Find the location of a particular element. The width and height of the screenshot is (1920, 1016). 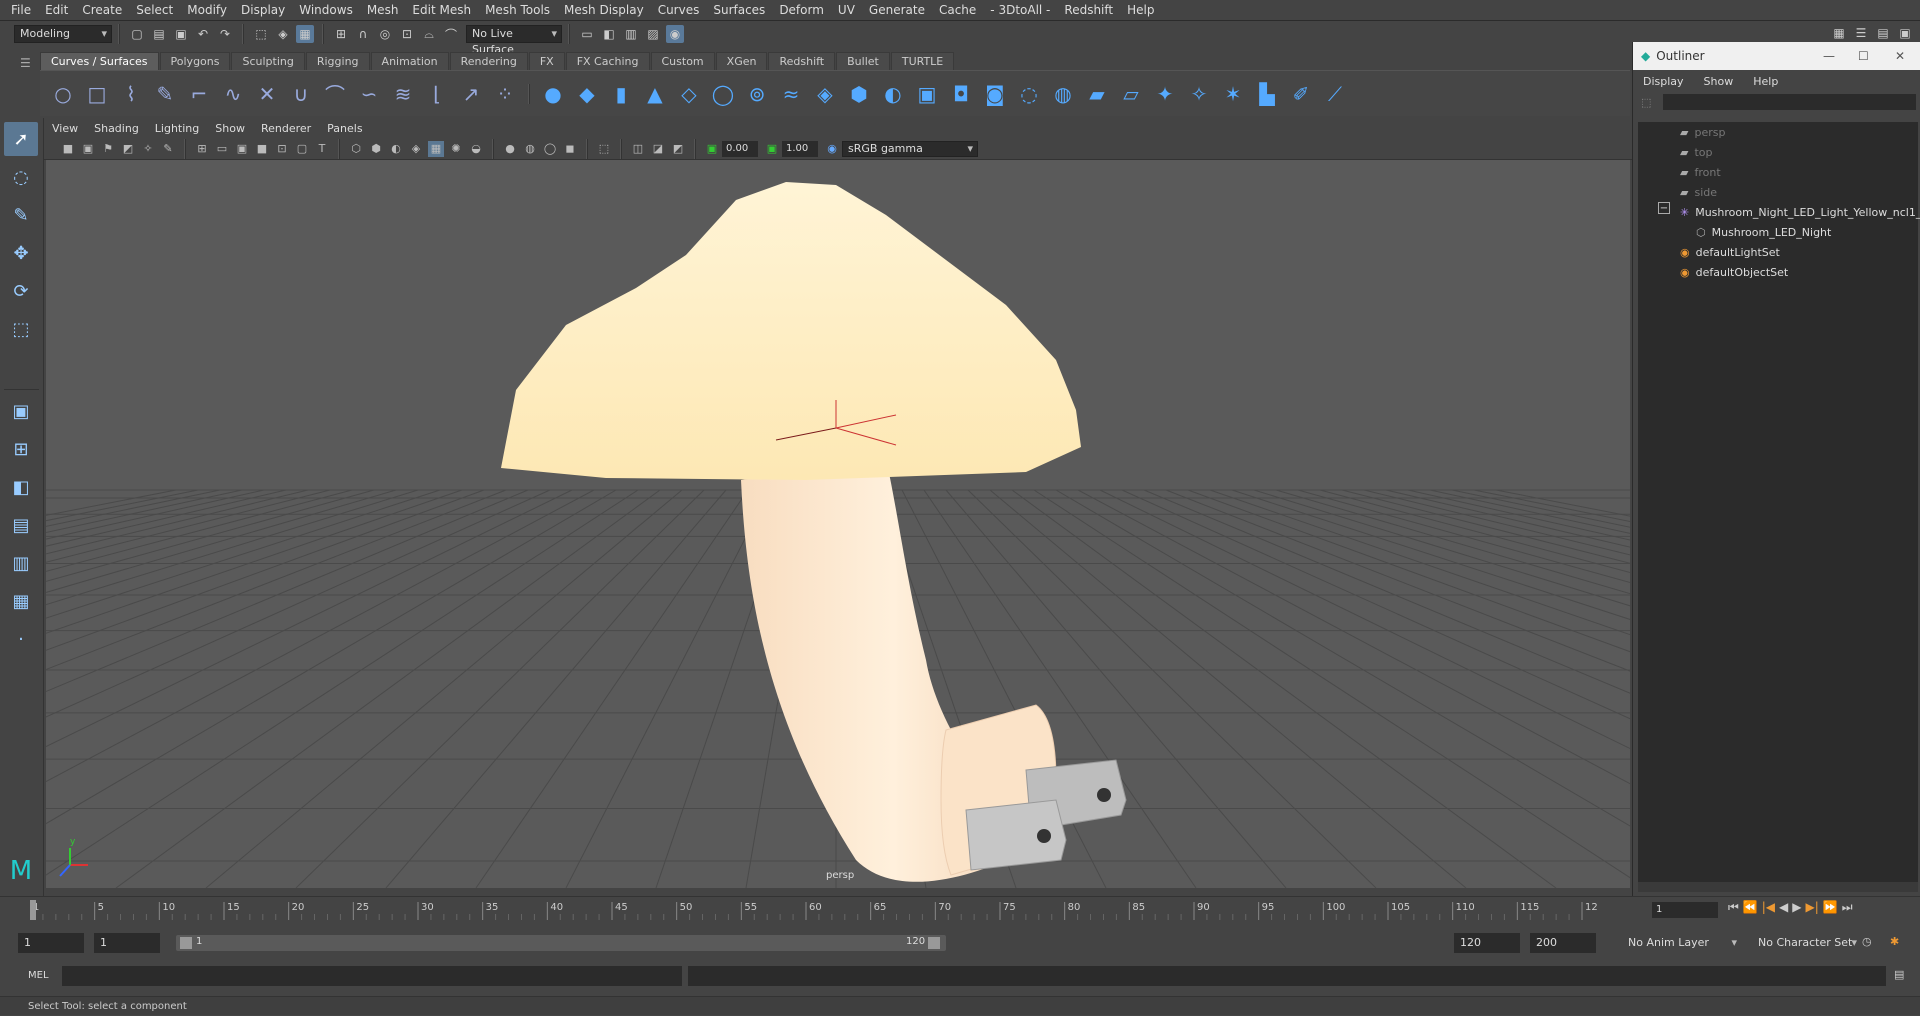

menu-item: UV is located at coordinates (846, 10).